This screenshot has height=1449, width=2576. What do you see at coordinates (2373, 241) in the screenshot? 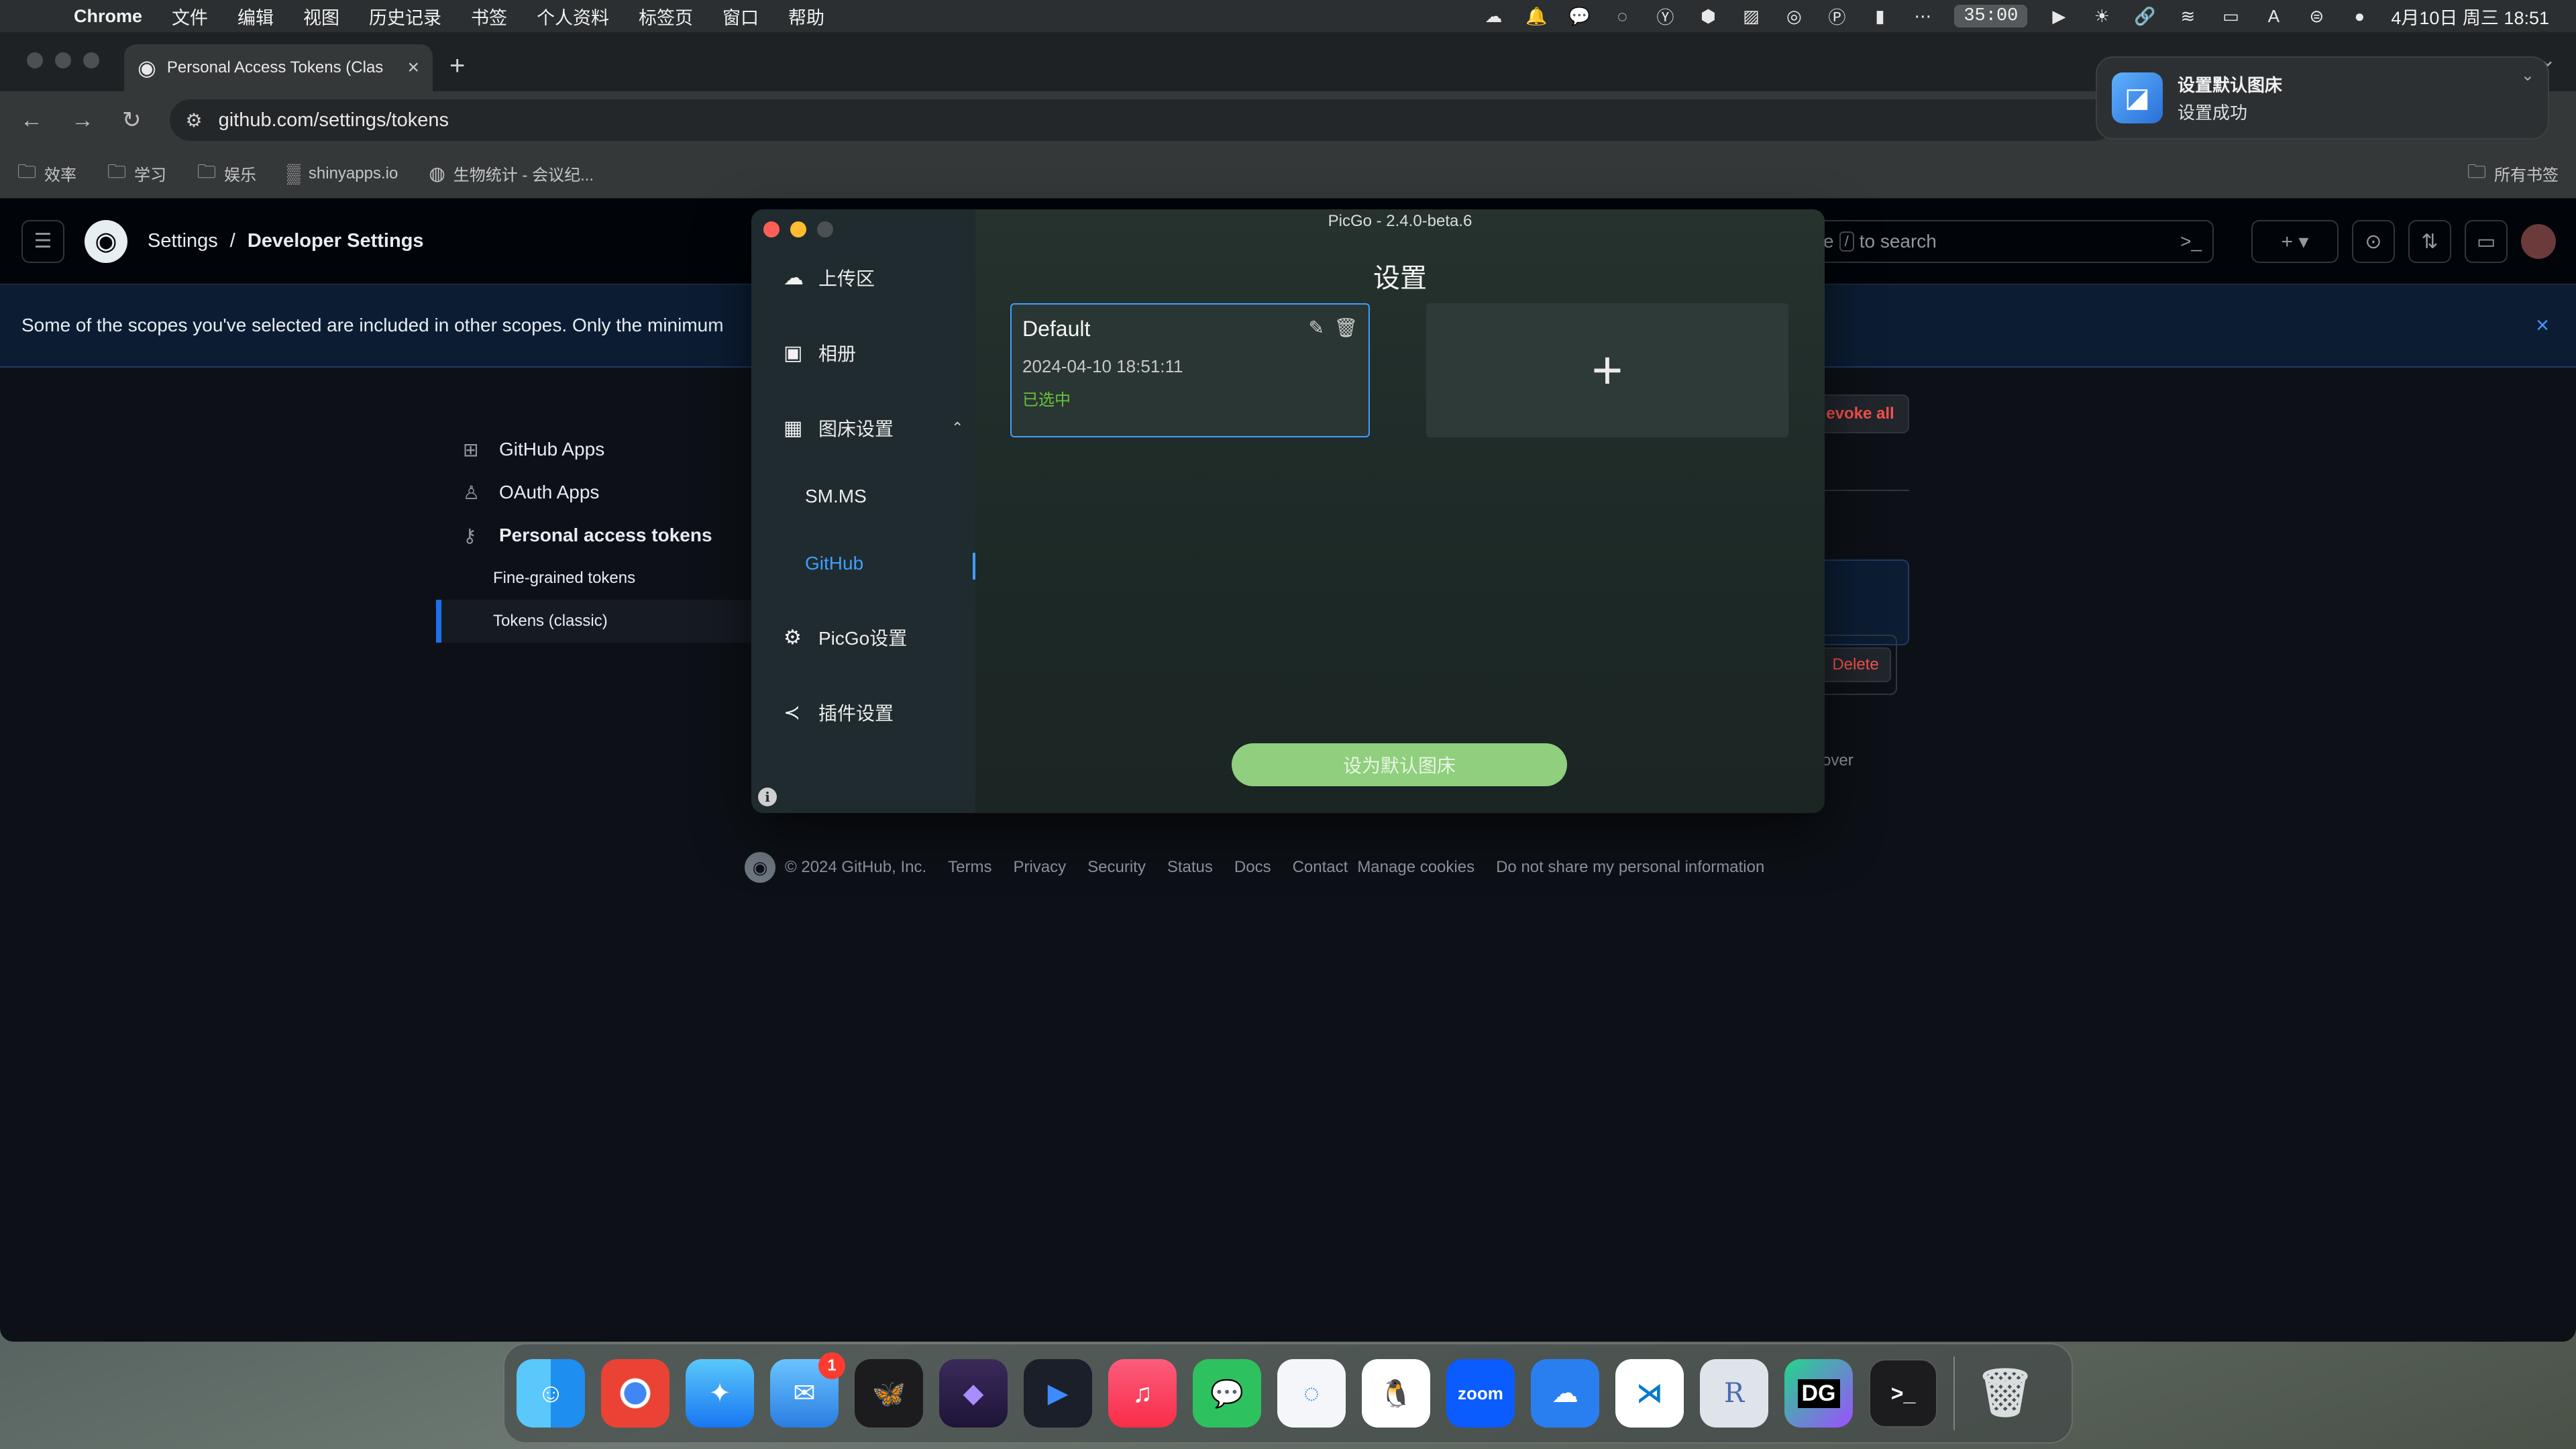
I see `issues-icon: ⊙` at bounding box center [2373, 241].